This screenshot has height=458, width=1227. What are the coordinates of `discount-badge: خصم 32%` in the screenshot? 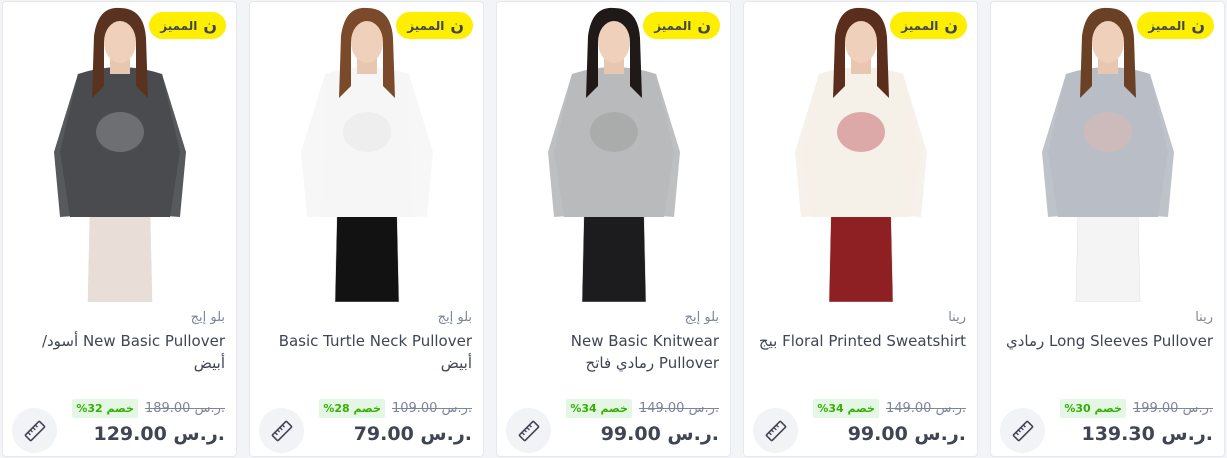 It's located at (105, 408).